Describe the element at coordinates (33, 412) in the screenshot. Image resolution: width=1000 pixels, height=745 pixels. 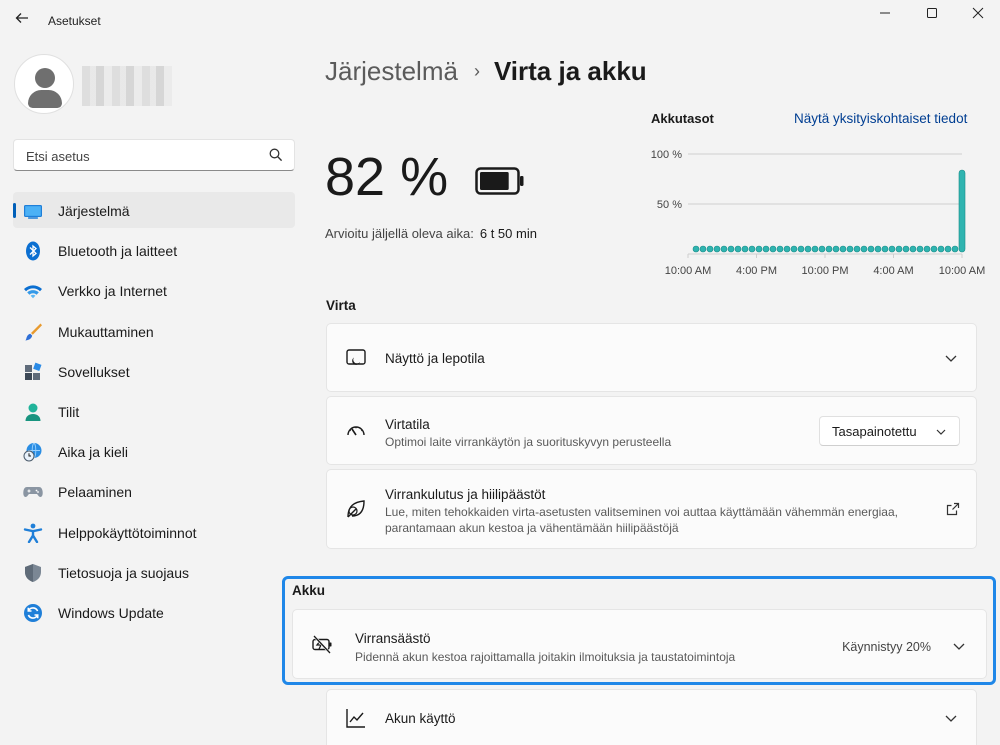
I see `account-icon` at that location.